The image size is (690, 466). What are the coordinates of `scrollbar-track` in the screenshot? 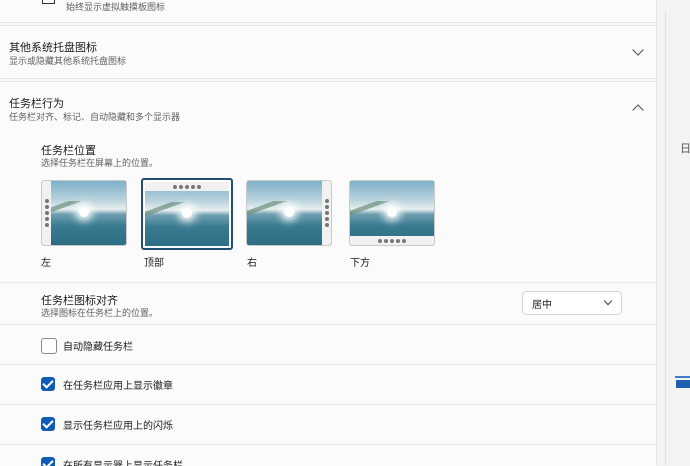 It's located at (665, 237).